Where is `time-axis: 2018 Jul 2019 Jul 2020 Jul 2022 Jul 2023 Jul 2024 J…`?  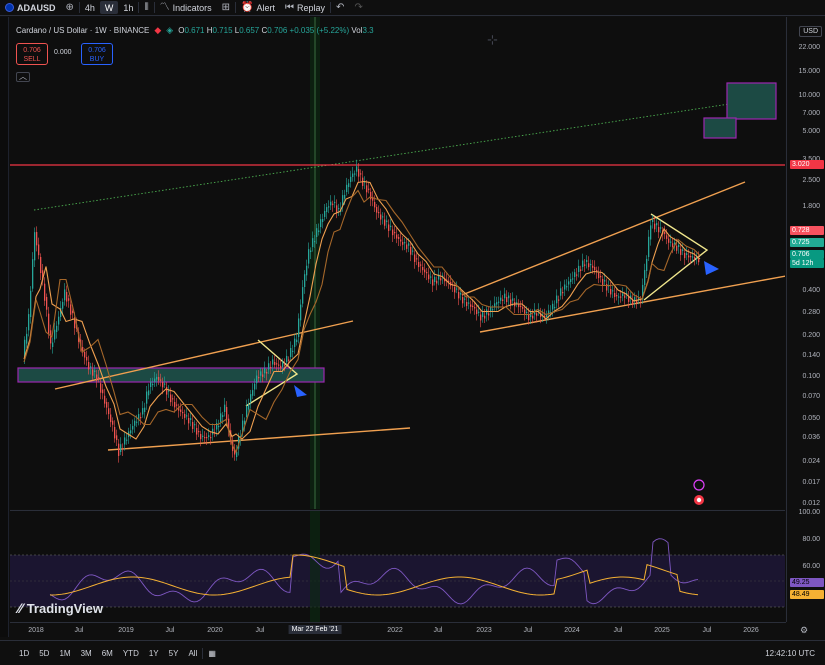
time-axis: 2018 Jul 2019 Jul 2020 Jul 2022 Jul 2023 Jul 2024 J… is located at coordinates (409, 630).